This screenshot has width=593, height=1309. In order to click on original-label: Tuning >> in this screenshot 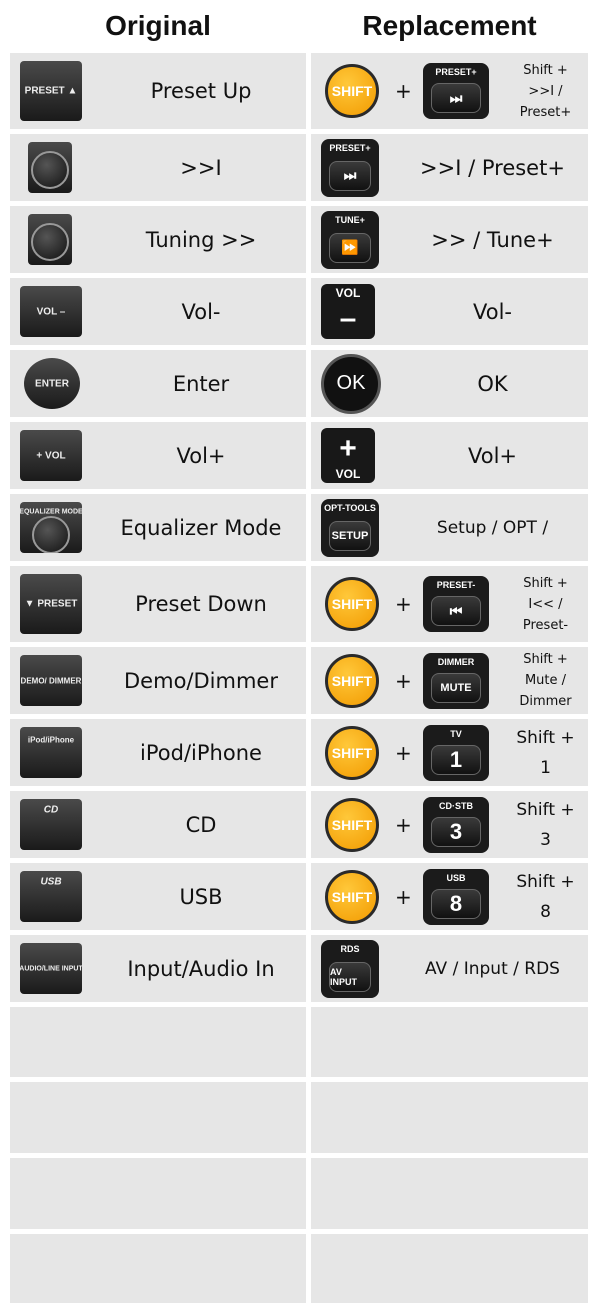, I will do `click(201, 239)`.